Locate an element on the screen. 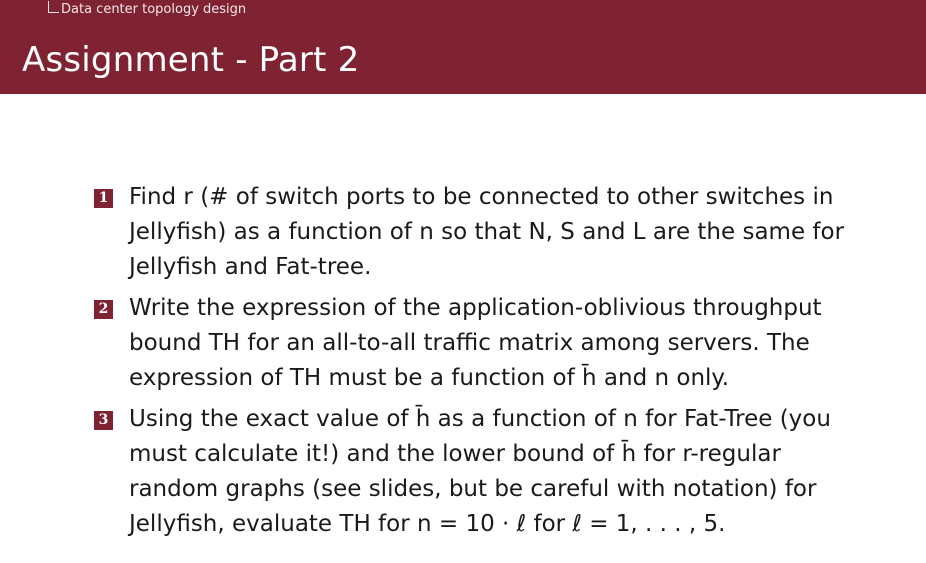  breadcrumb: Data center topology design is located at coordinates (147, 8).